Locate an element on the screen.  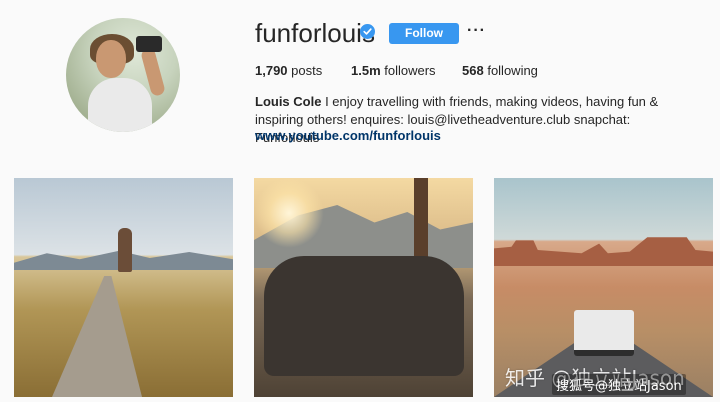
verified-badge-icon is located at coordinates (367, 31).